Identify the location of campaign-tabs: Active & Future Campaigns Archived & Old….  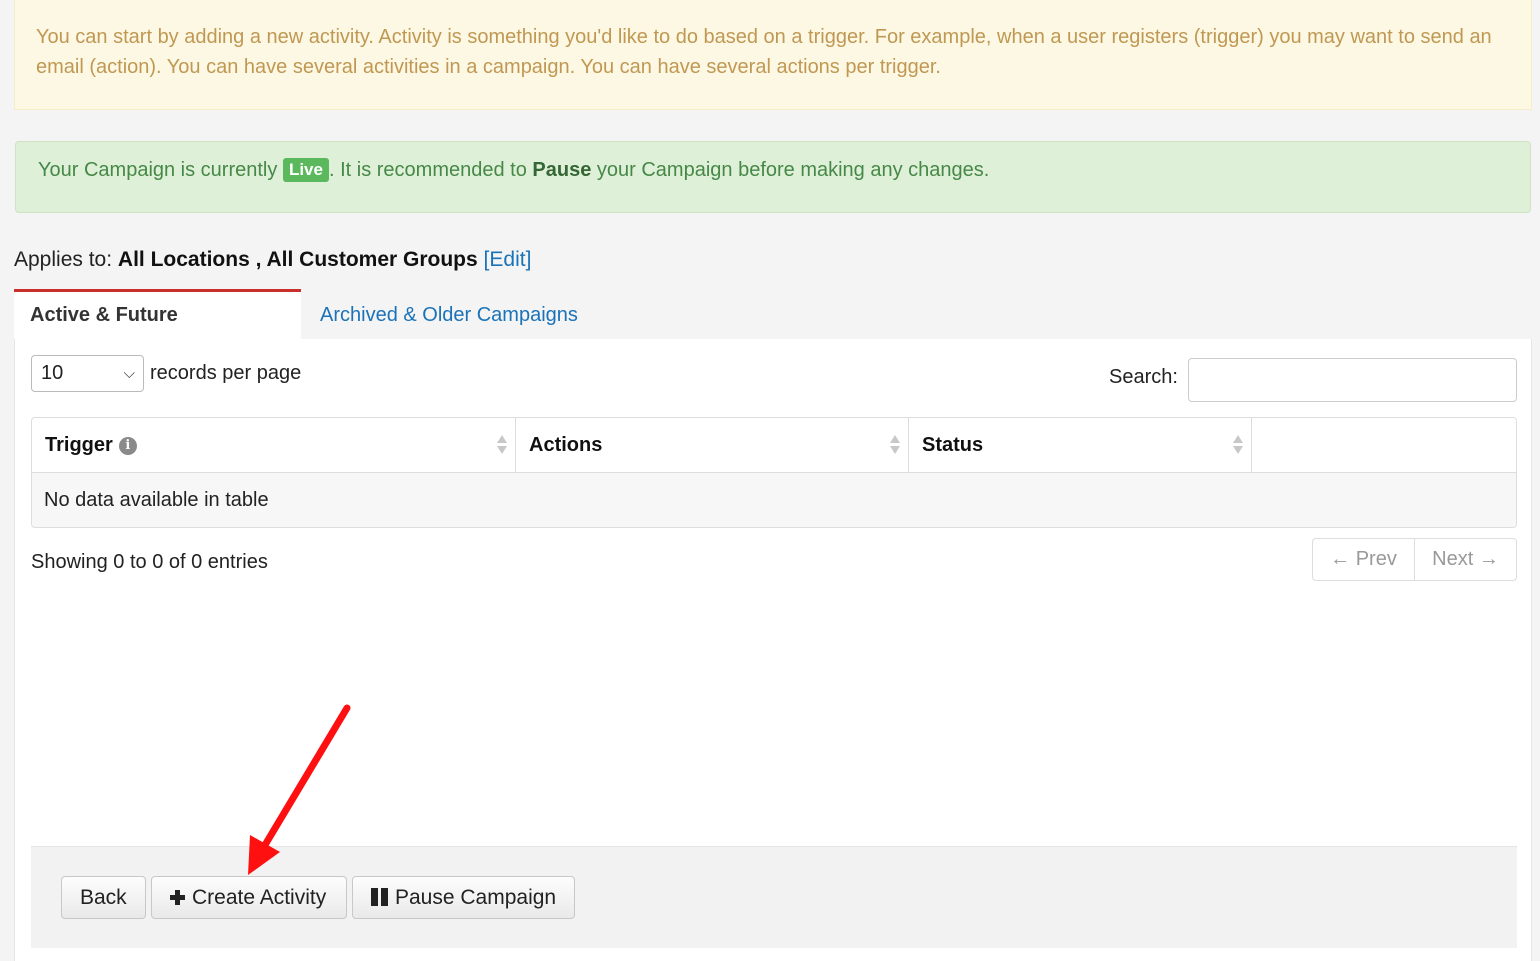
(773, 331).